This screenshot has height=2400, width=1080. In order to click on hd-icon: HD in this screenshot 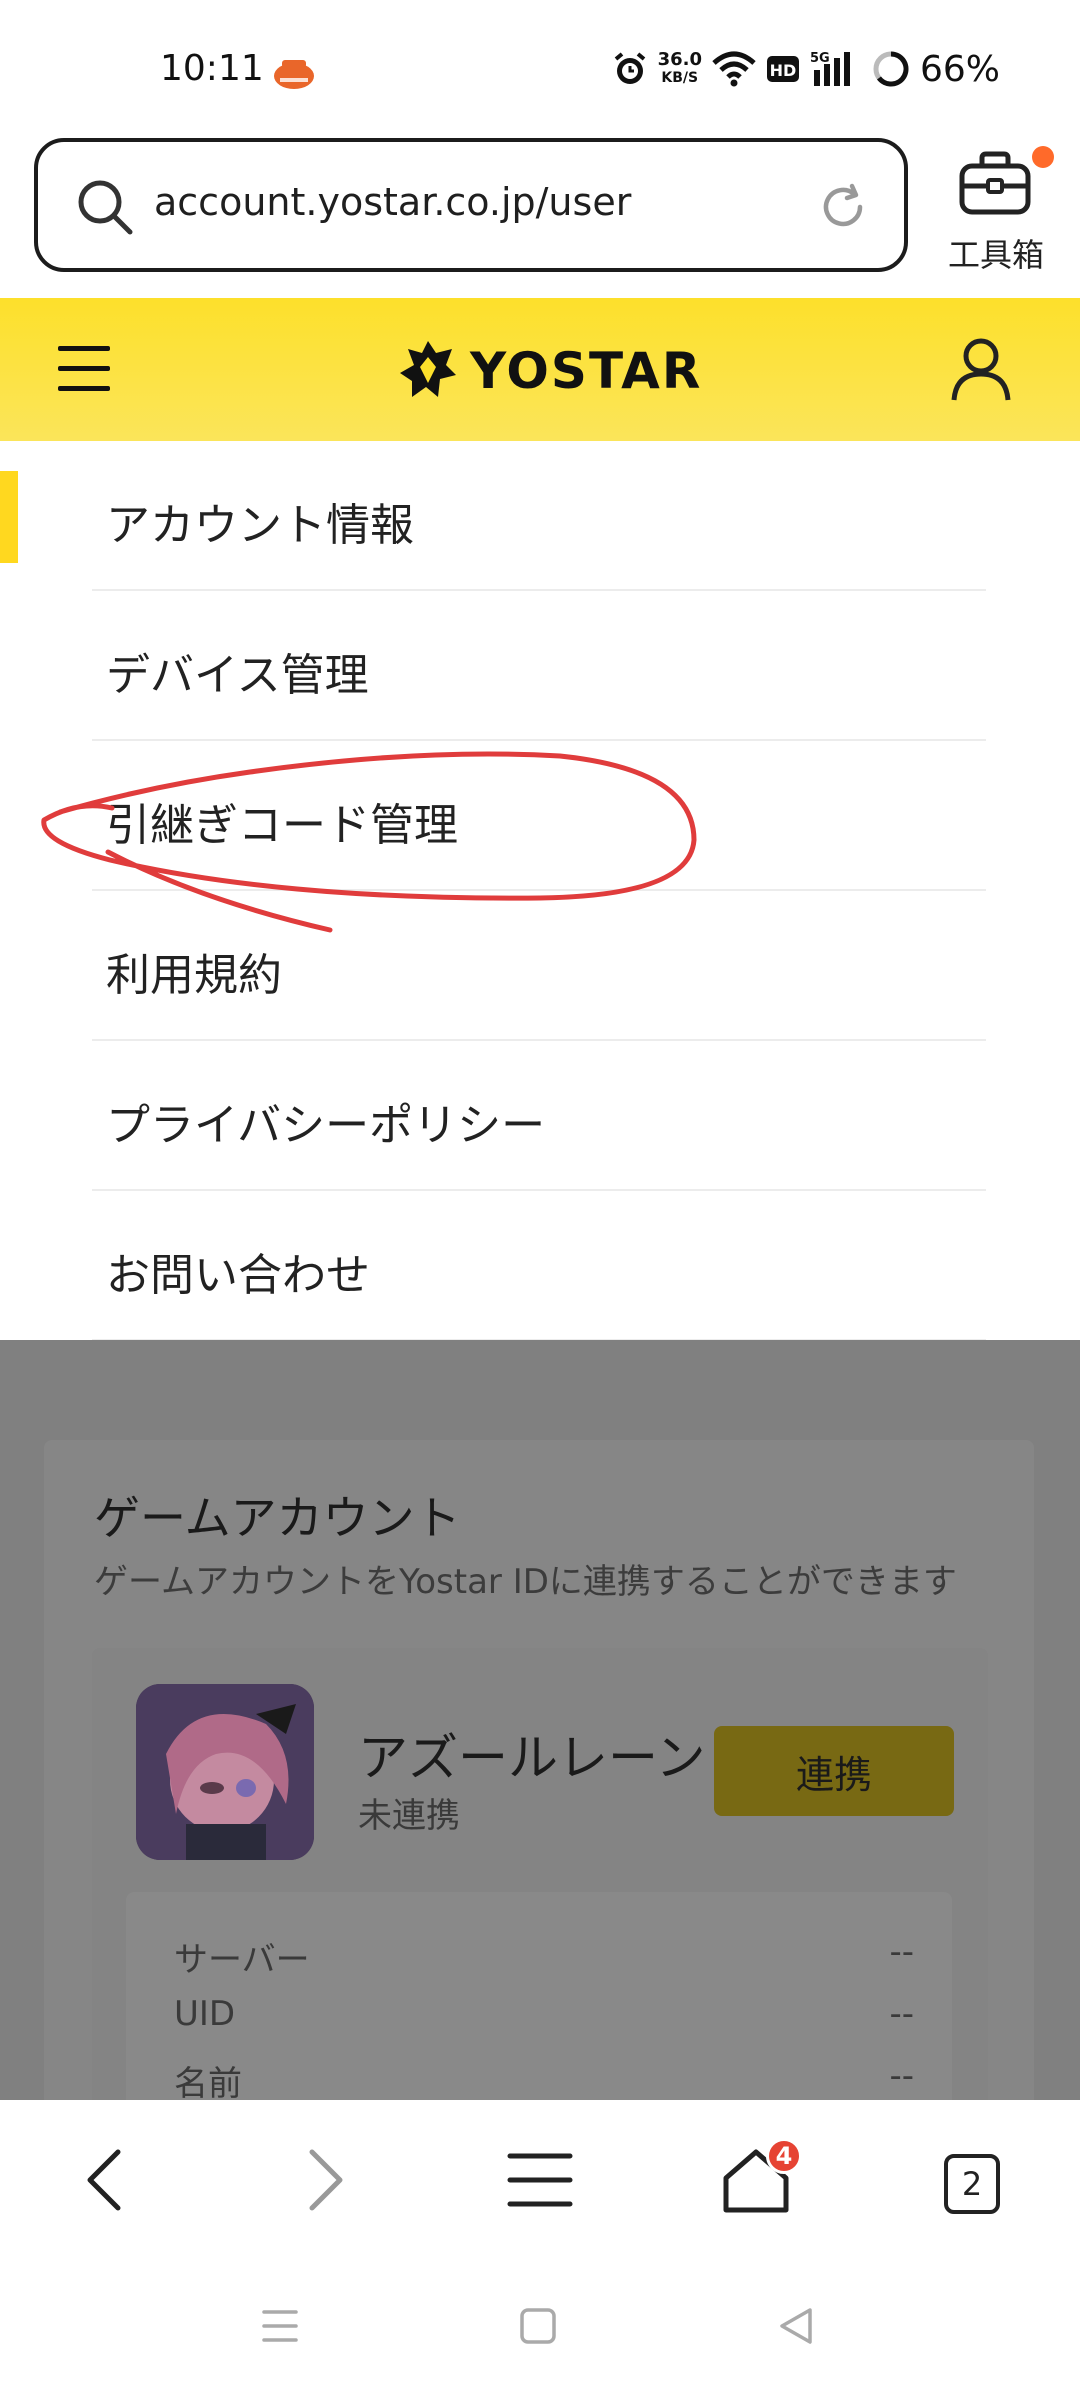, I will do `click(782, 69)`.